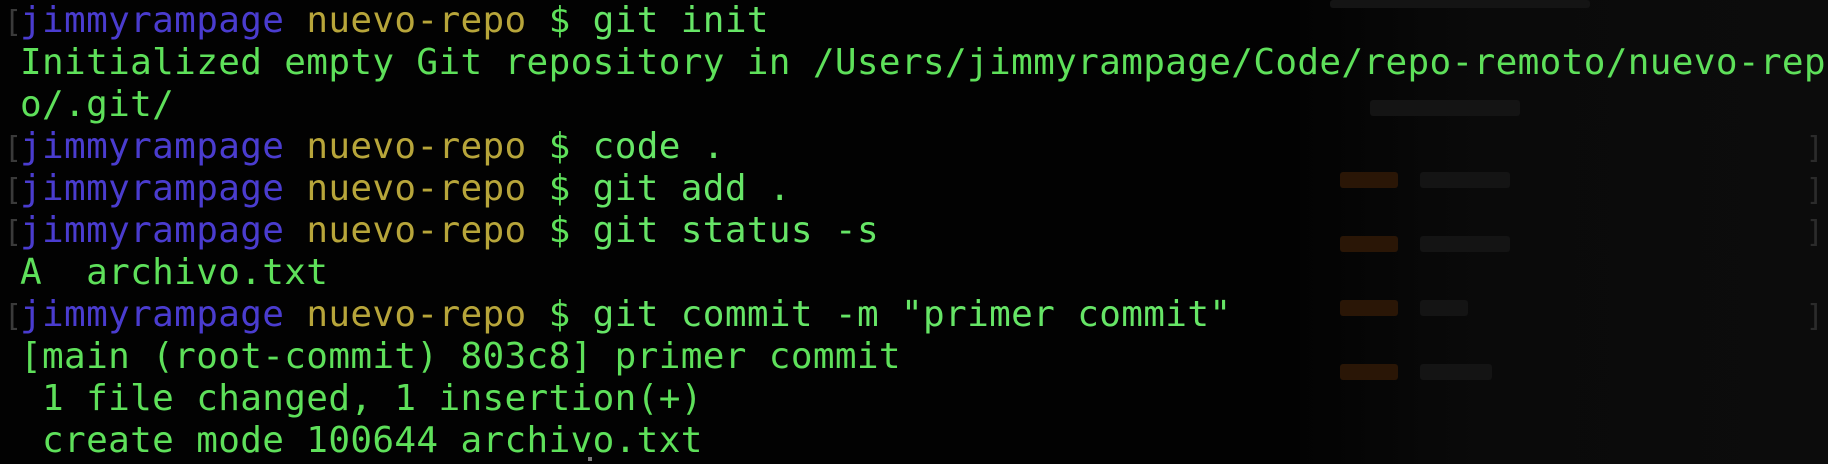  What do you see at coordinates (174, 272) in the screenshot?
I see `terminal-line-output: A archivo.txt` at bounding box center [174, 272].